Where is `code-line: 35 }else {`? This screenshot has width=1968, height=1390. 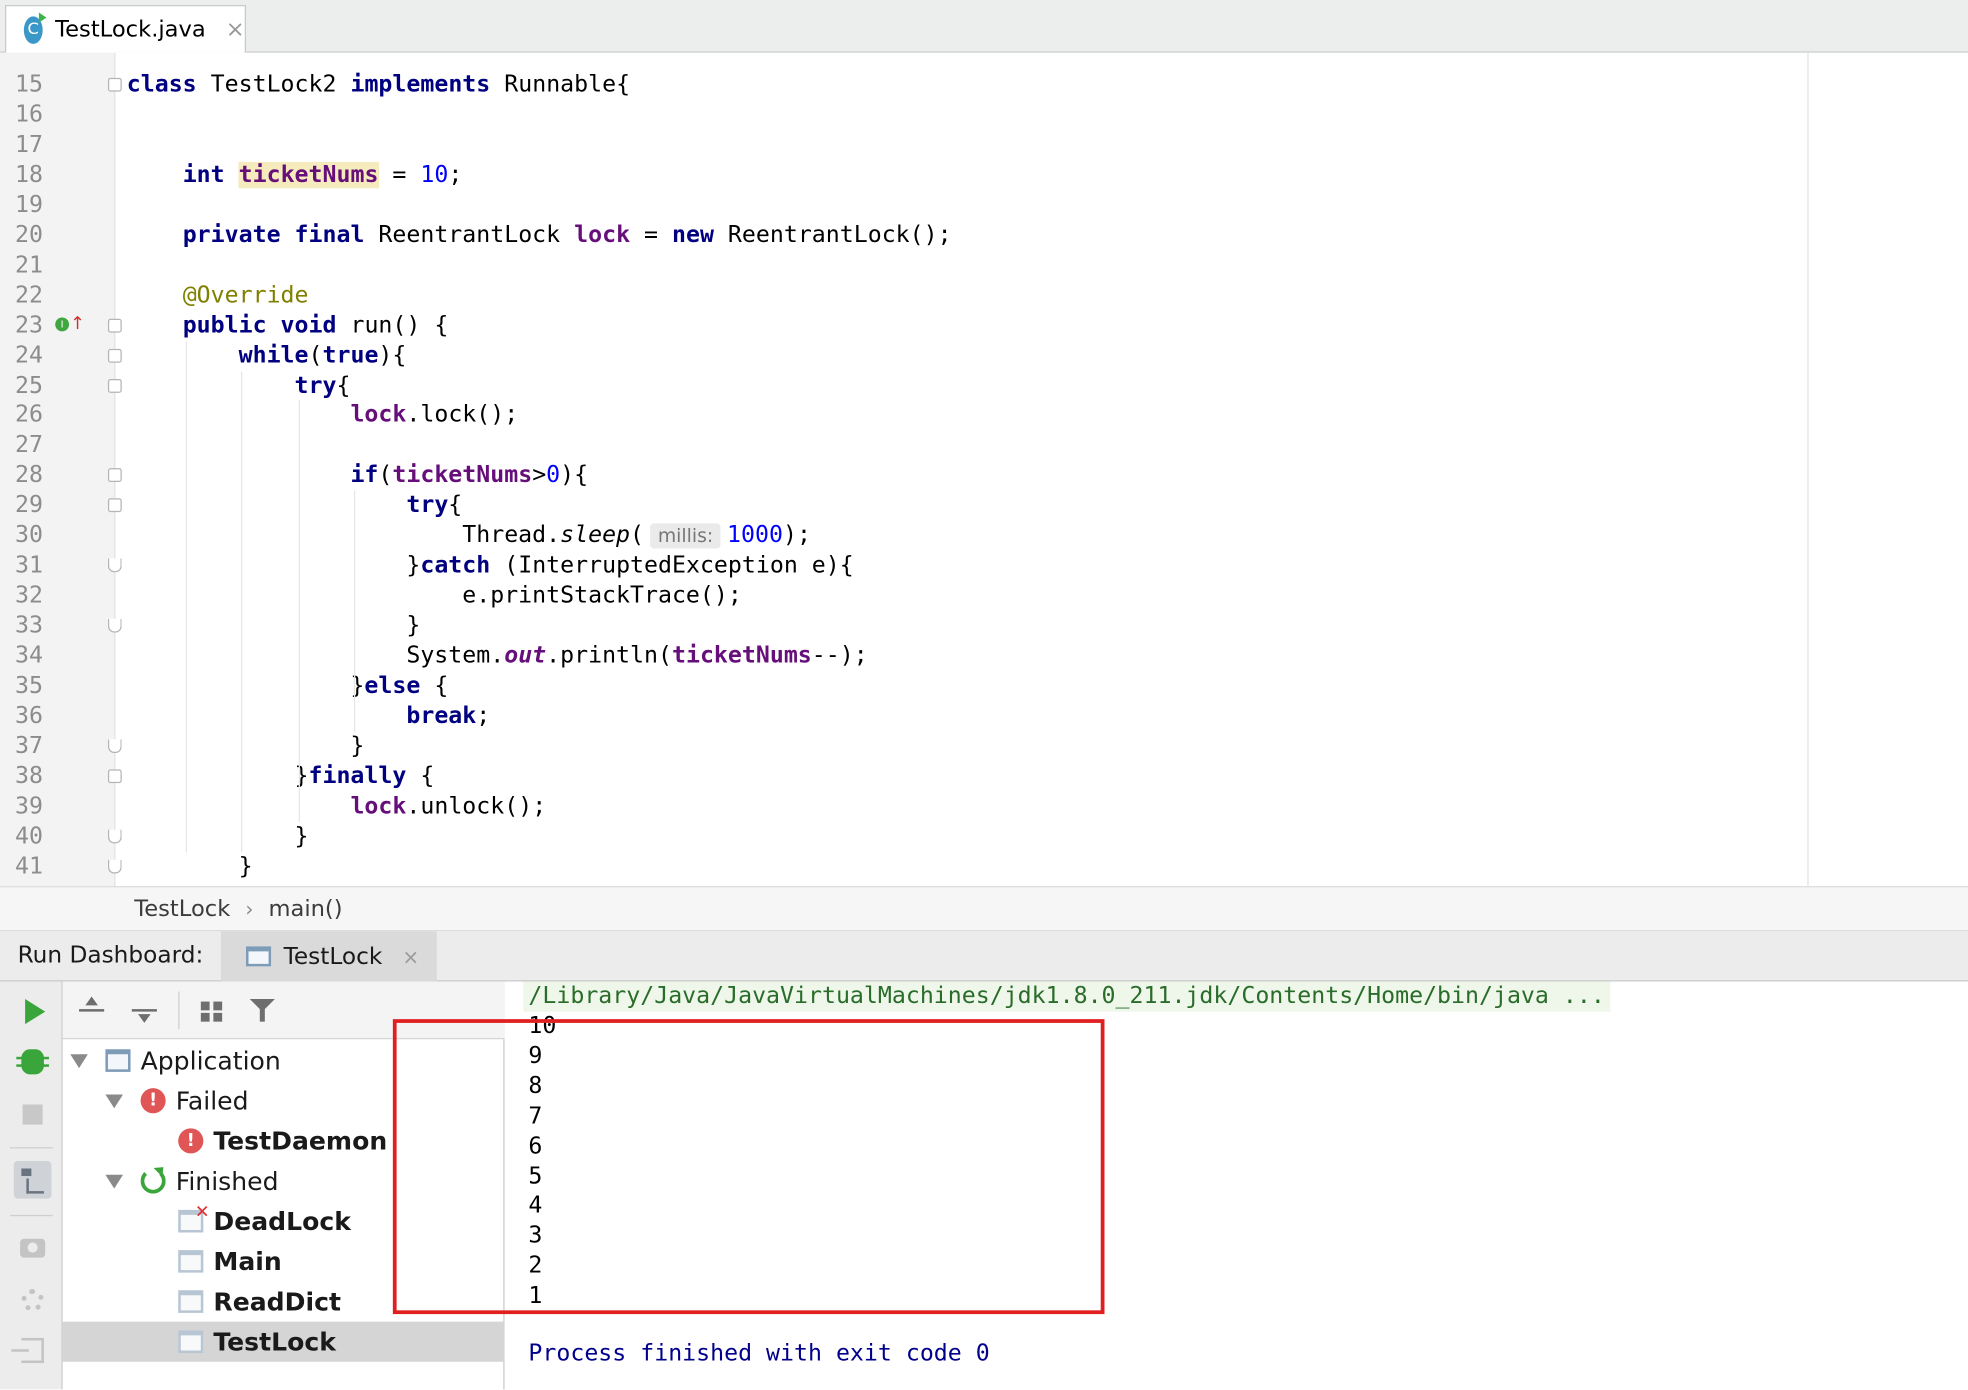 code-line: 35 }else { is located at coordinates (903, 686).